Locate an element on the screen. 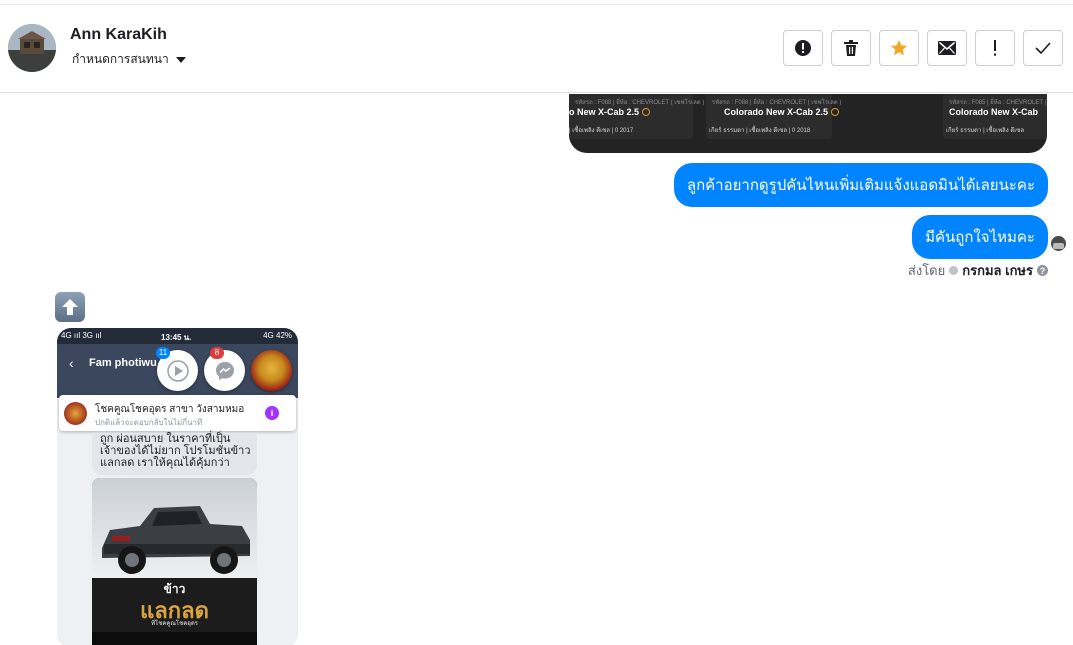 This screenshot has height=645, width=1073. play-chathead: 11 is located at coordinates (177, 369).